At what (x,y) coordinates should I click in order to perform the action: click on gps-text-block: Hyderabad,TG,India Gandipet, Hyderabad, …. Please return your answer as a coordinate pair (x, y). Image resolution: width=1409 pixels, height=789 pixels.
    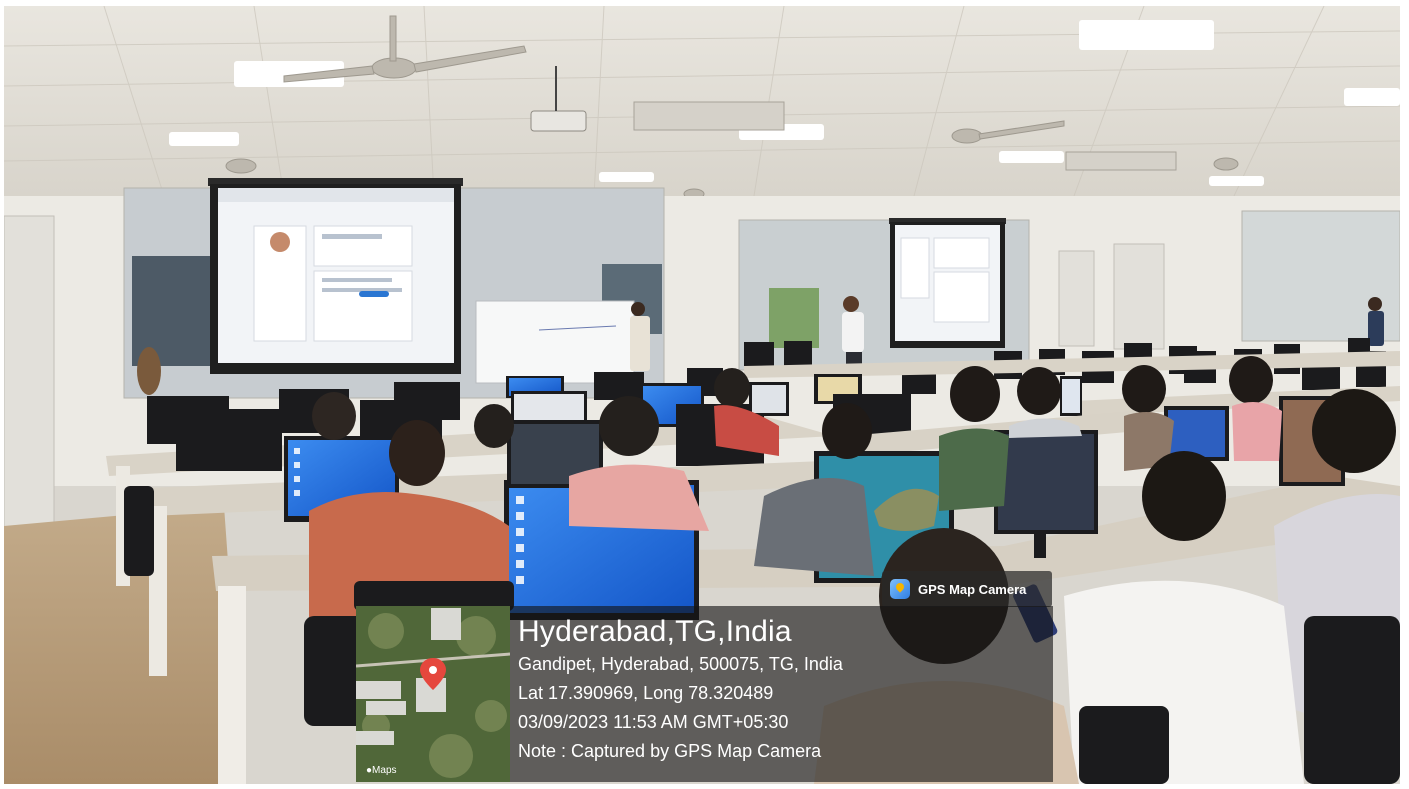
    Looking at the image, I should click on (680, 690).